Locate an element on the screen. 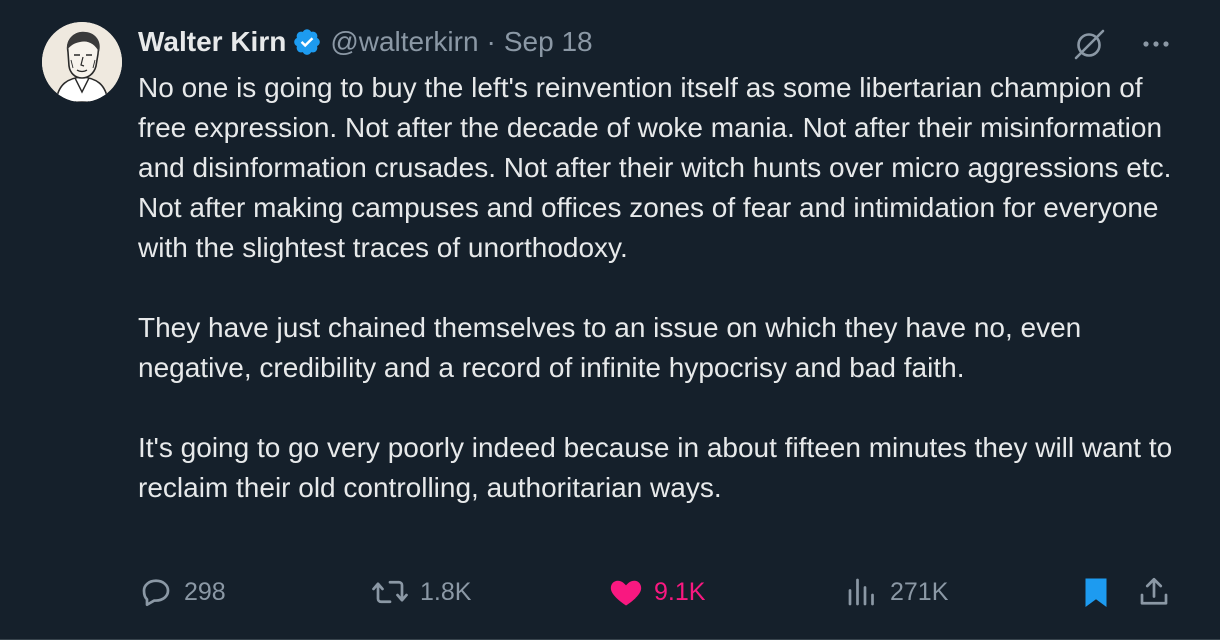 The image size is (1220, 640). views-button: 271K is located at coordinates (896, 592).